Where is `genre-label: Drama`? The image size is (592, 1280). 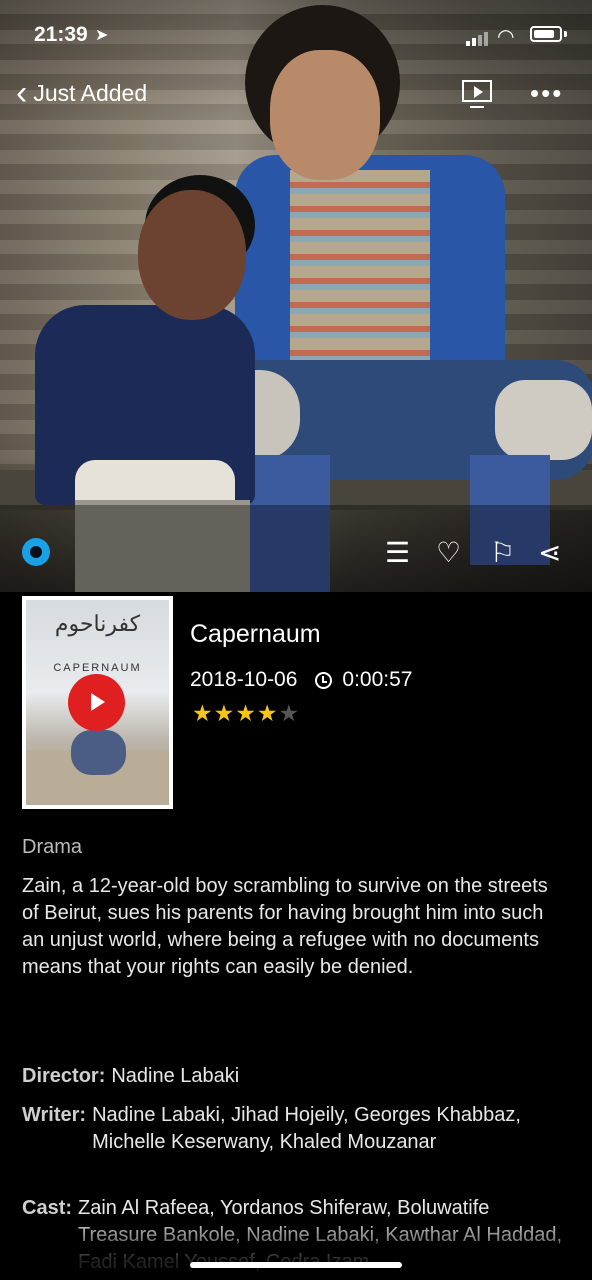
genre-label: Drama is located at coordinates (52, 847).